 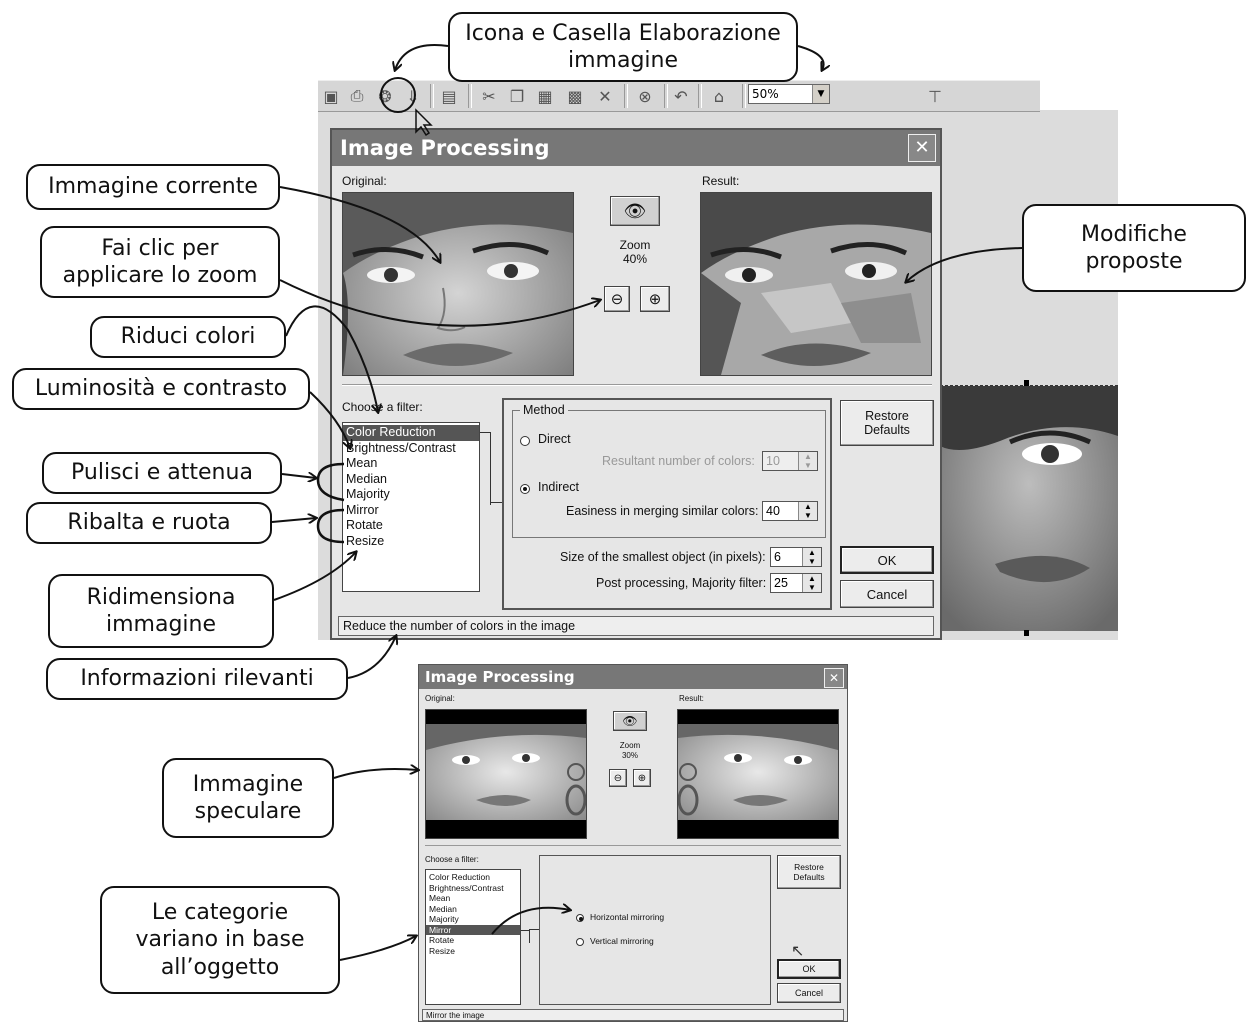 I want to click on highlight-circle, so click(x=398, y=95).